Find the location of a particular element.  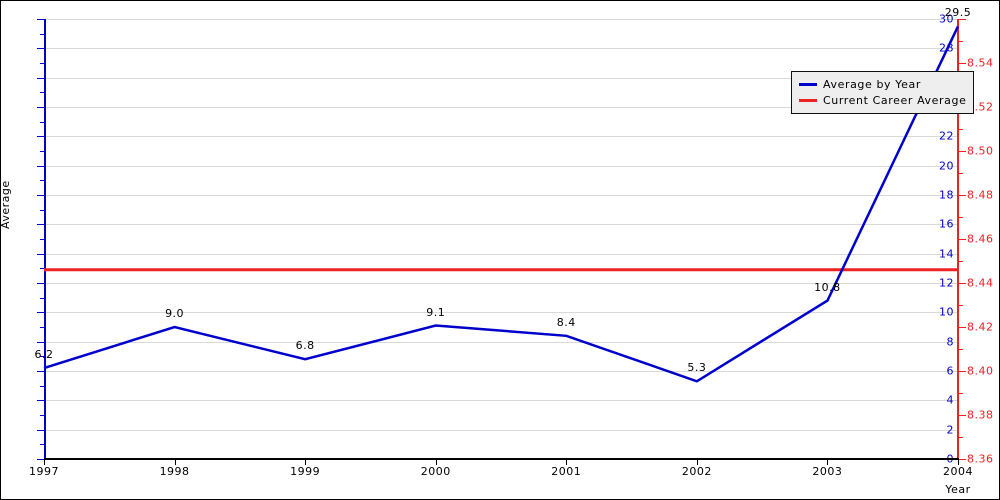

legend: Average by Year Current Career Average is located at coordinates (883, 92).